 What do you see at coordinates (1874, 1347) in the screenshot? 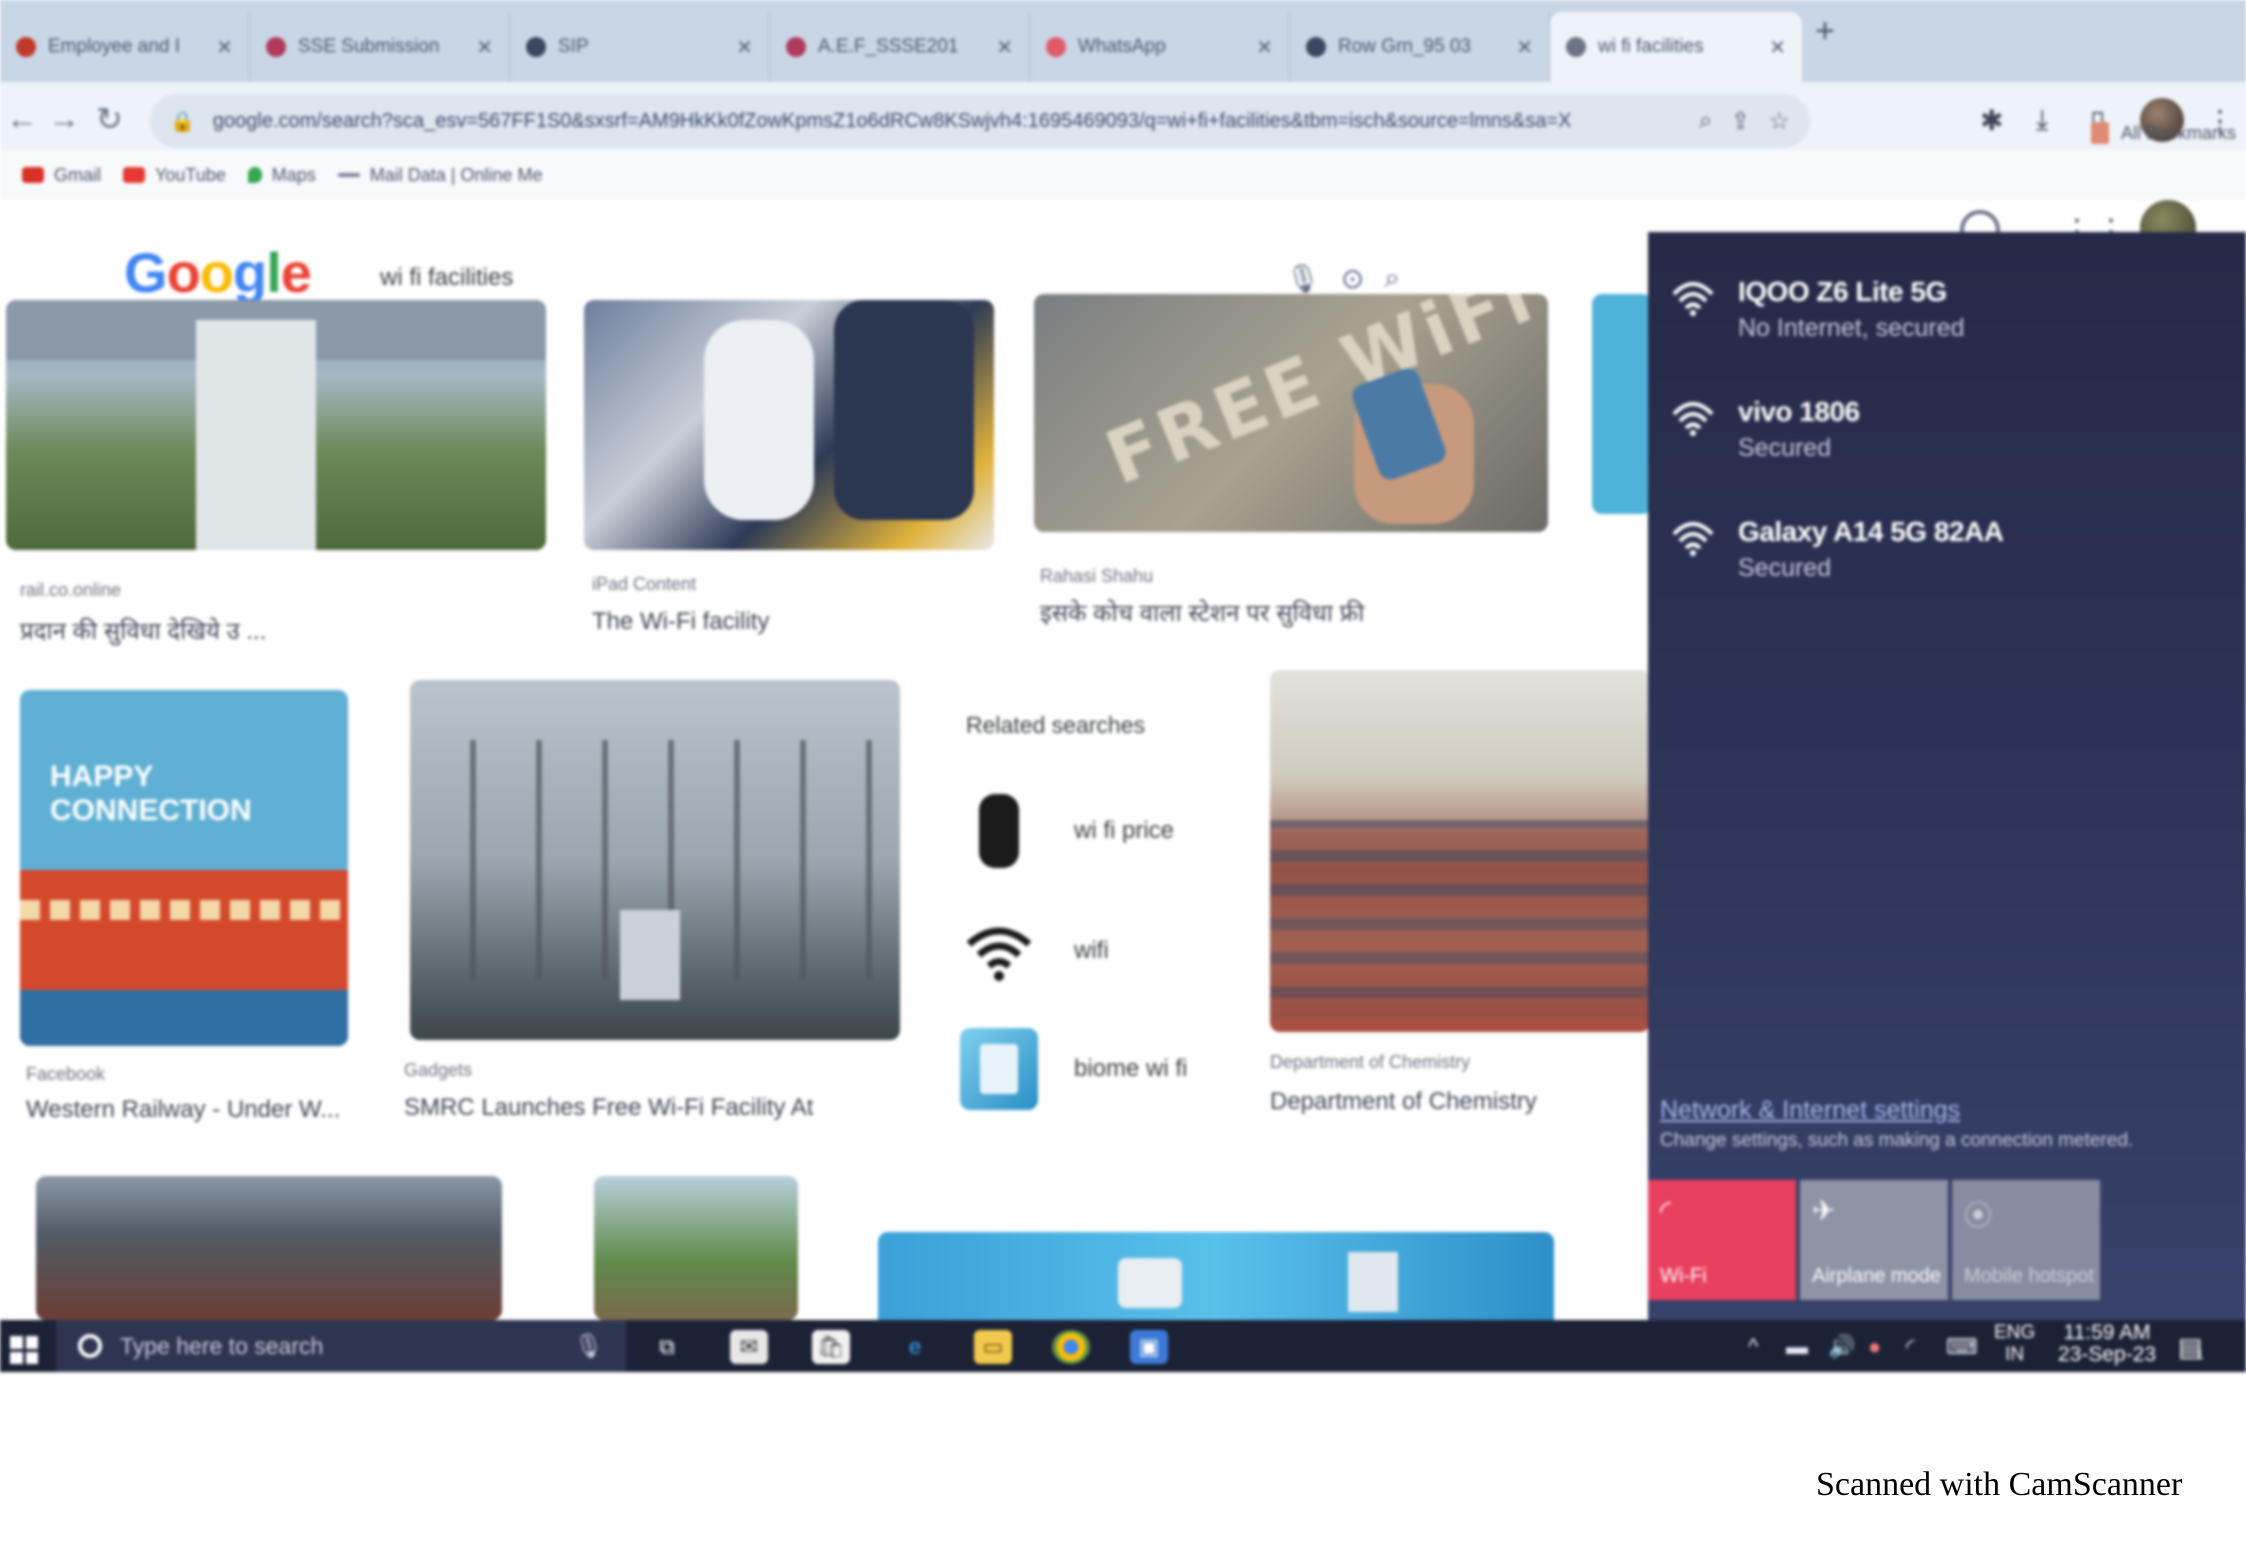
I see `app-tray-icon: ●` at bounding box center [1874, 1347].